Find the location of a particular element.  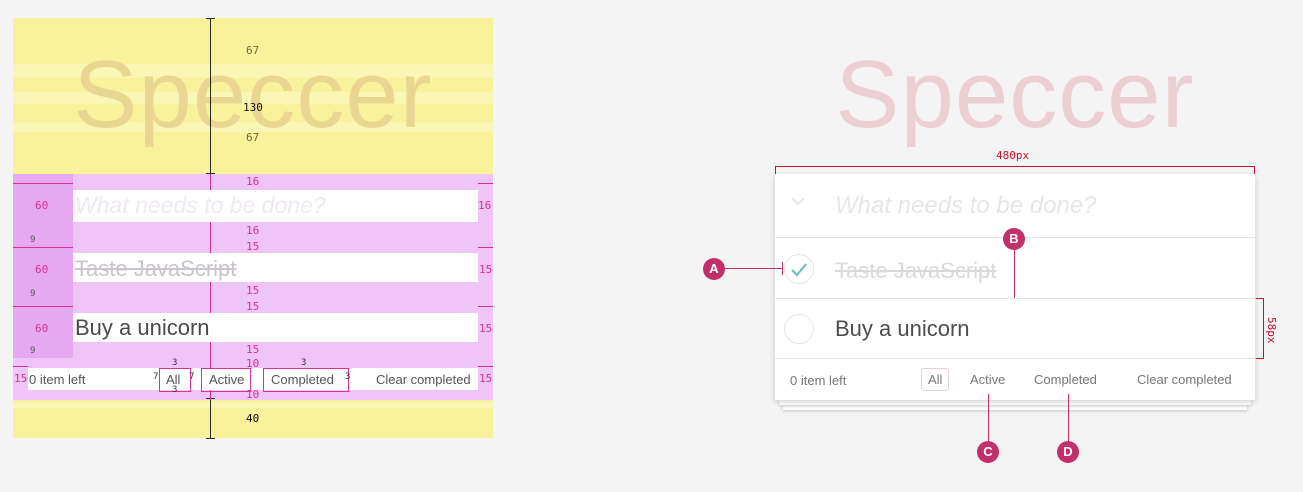

checkmark-icon is located at coordinates (799, 270).